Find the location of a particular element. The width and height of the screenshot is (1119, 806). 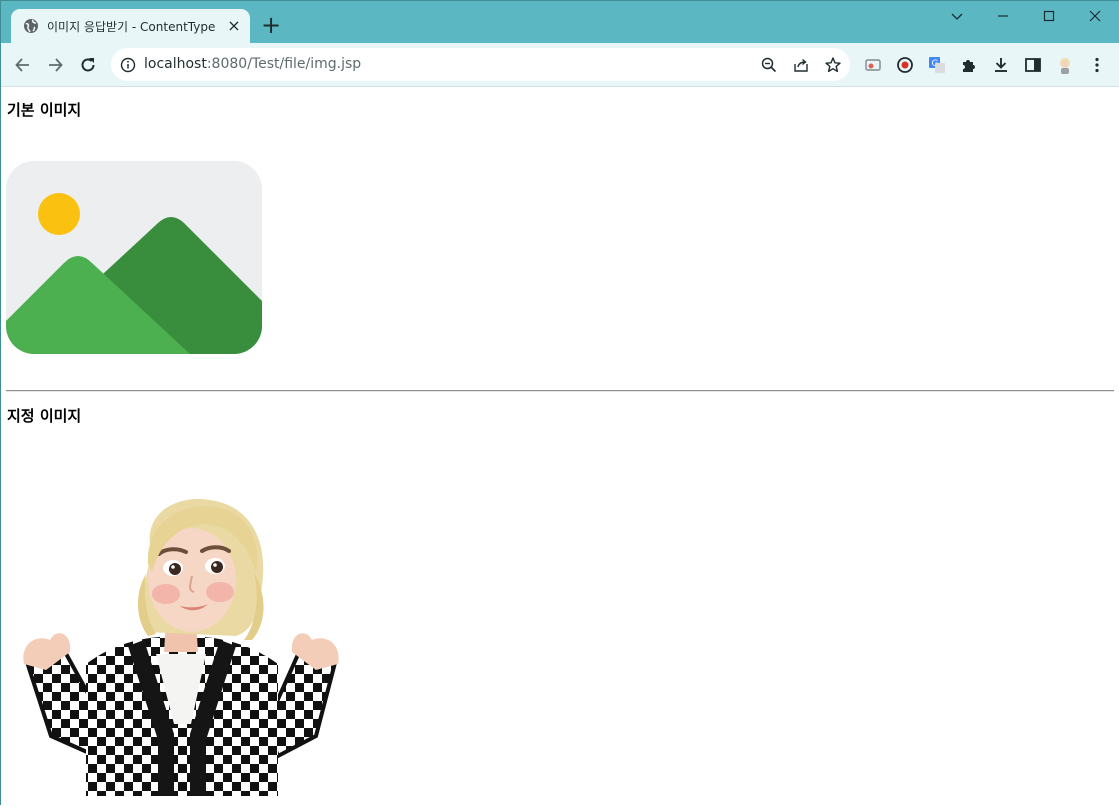

extensions-icon is located at coordinates (969, 66).